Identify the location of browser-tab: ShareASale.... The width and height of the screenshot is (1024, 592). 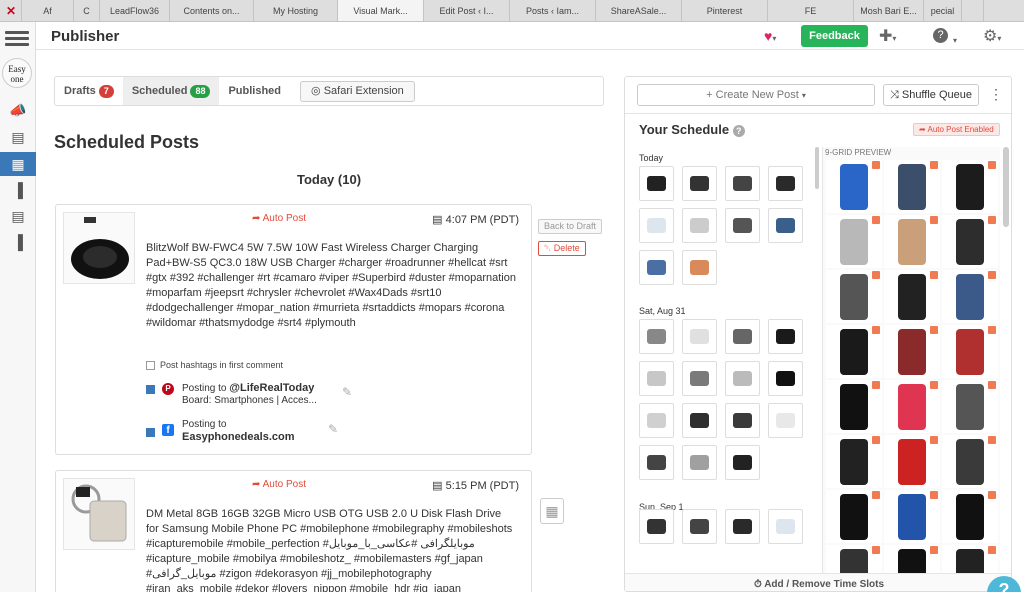
(639, 10).